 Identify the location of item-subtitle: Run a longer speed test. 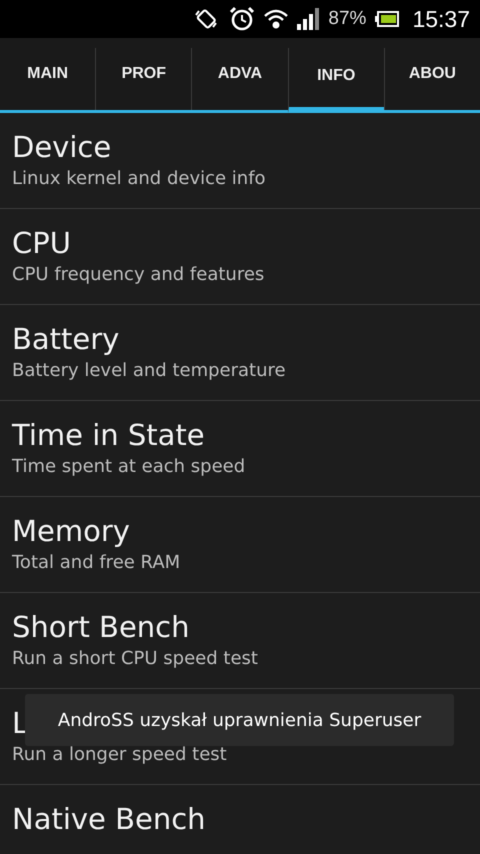
(119, 755).